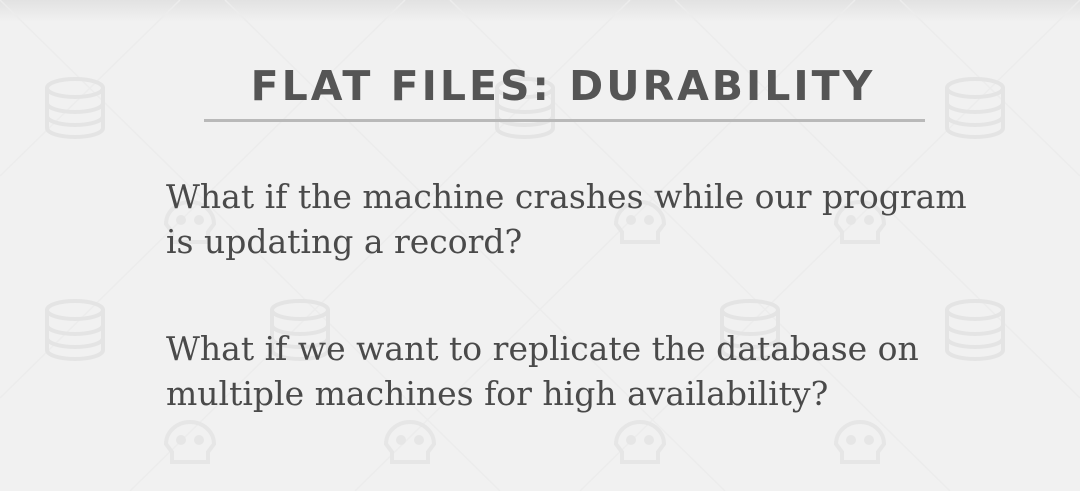  What do you see at coordinates (563, 86) in the screenshot?
I see `slide-title: FLAT FILES: DURABILITY` at bounding box center [563, 86].